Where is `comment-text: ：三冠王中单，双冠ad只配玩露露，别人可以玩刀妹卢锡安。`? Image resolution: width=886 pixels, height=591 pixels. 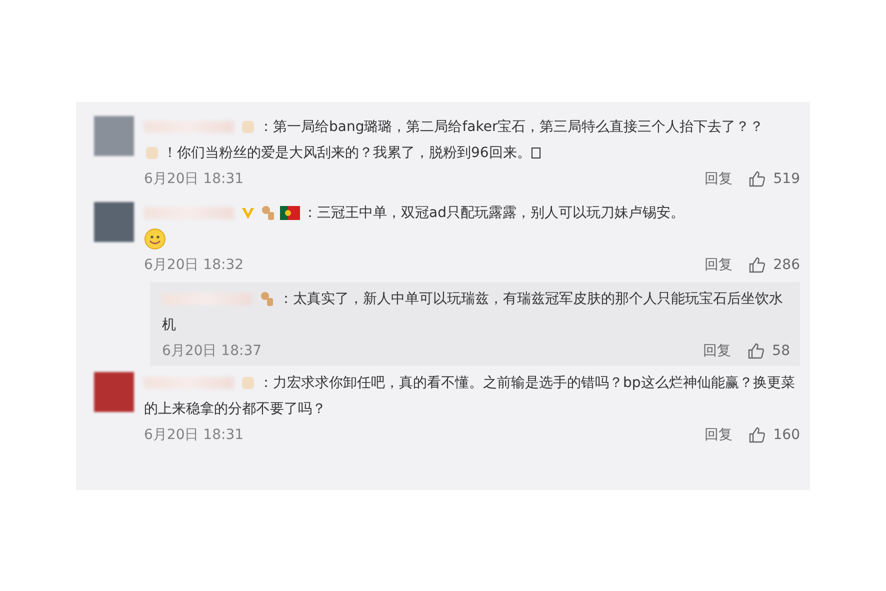
comment-text: ：三冠王中单，双冠ad只配玩露露，别人可以玩刀妹卢锡安。 is located at coordinates (472, 226).